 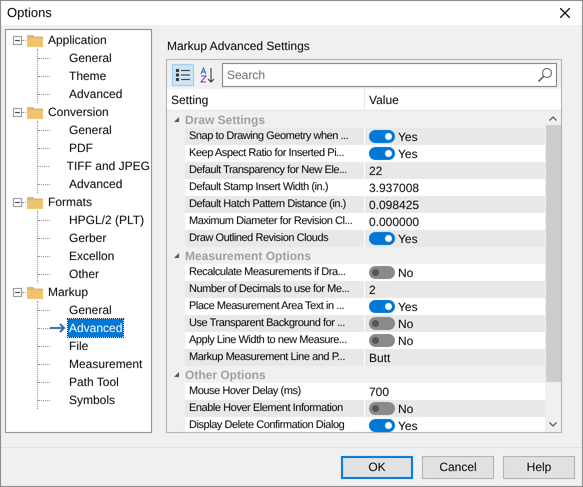 I want to click on tree-item: File, so click(x=79, y=346).